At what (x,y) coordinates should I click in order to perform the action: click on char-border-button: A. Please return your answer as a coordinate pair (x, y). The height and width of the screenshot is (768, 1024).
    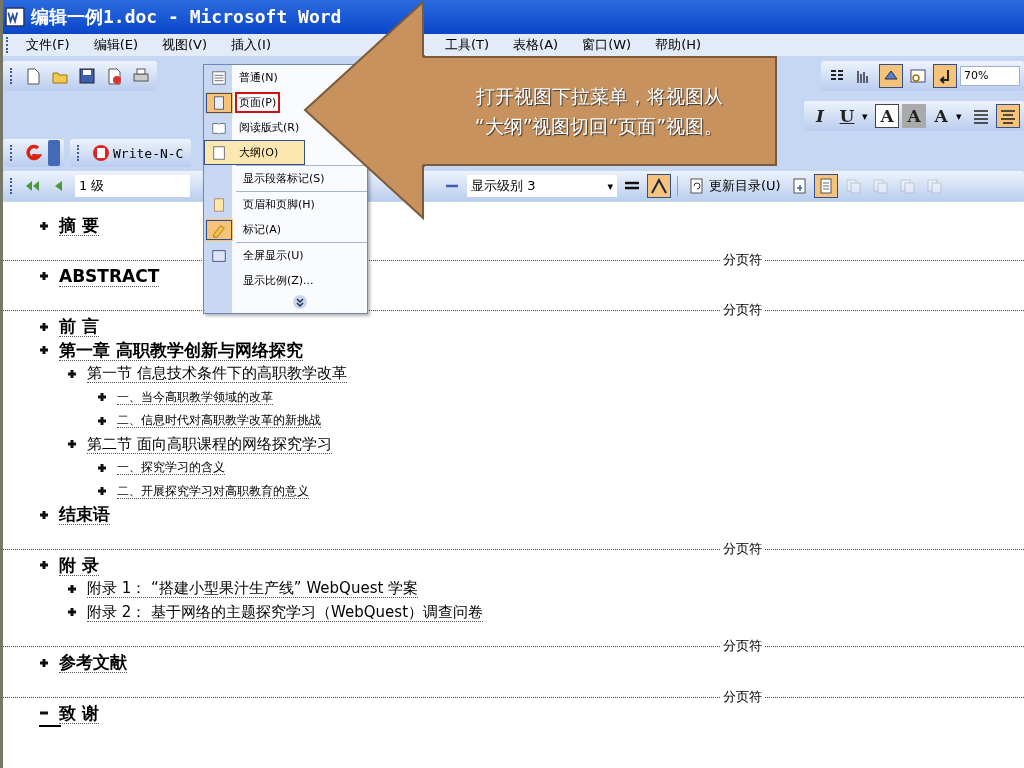
    Looking at the image, I should click on (887, 116).